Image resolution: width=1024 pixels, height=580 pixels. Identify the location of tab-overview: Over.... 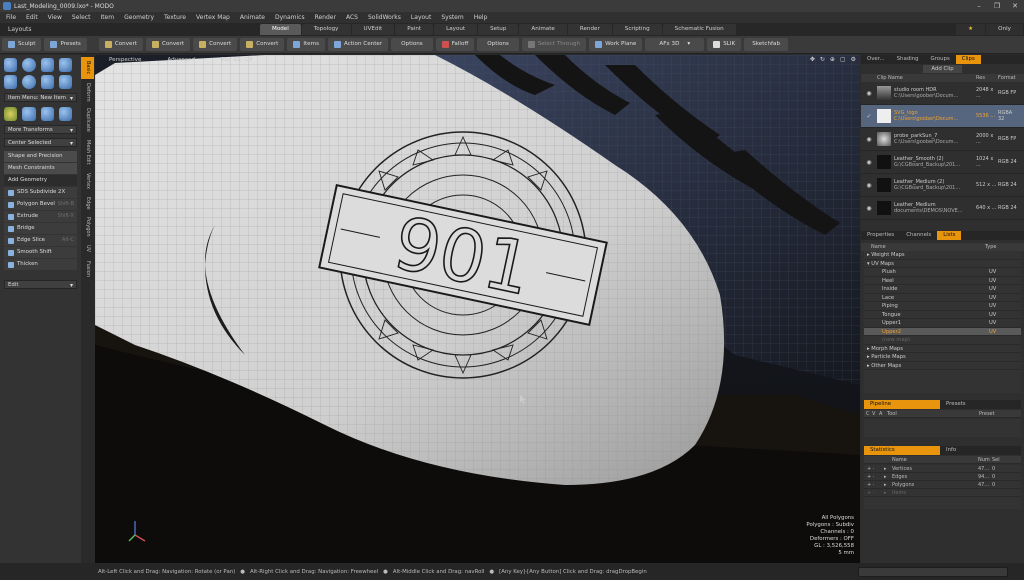
(876, 59).